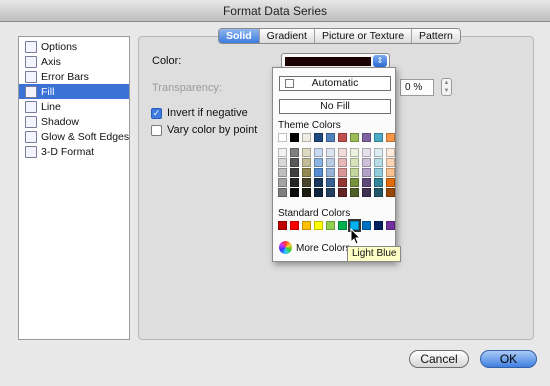 Image resolution: width=550 pixels, height=386 pixels. Describe the element at coordinates (508, 359) in the screenshot. I see `ok-button: OK` at that location.